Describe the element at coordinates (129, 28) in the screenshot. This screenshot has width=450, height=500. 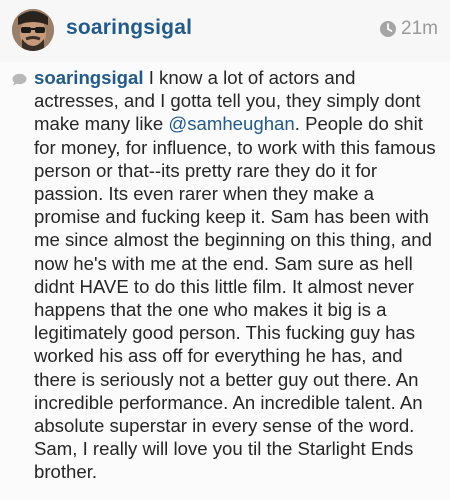
I see `header-username: soaringsigal` at that location.